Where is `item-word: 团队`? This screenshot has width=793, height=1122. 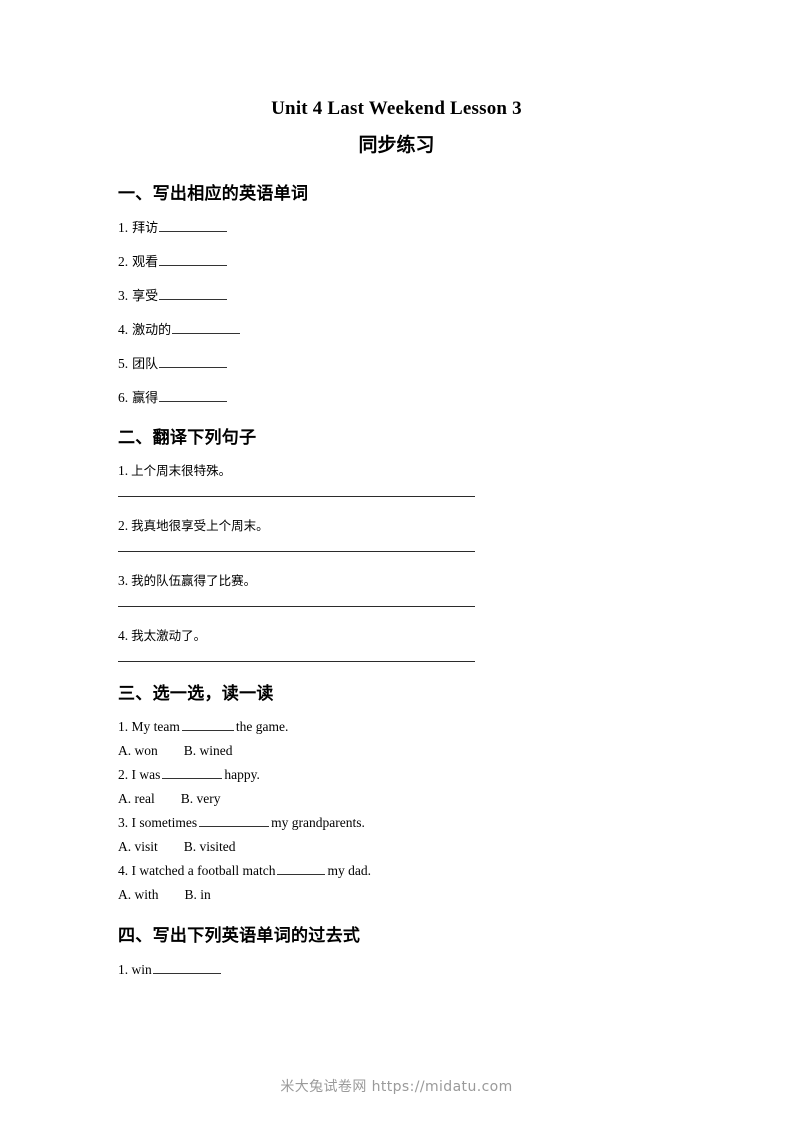
item-word: 团队 is located at coordinates (145, 364).